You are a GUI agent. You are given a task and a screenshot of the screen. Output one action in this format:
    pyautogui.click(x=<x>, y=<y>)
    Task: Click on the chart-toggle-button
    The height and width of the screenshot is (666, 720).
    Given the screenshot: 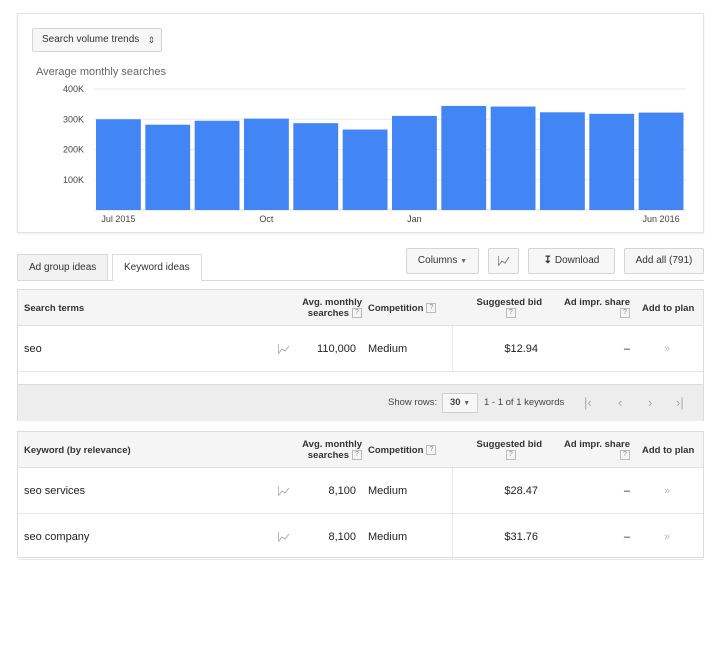 What is the action you would take?
    pyautogui.click(x=503, y=261)
    